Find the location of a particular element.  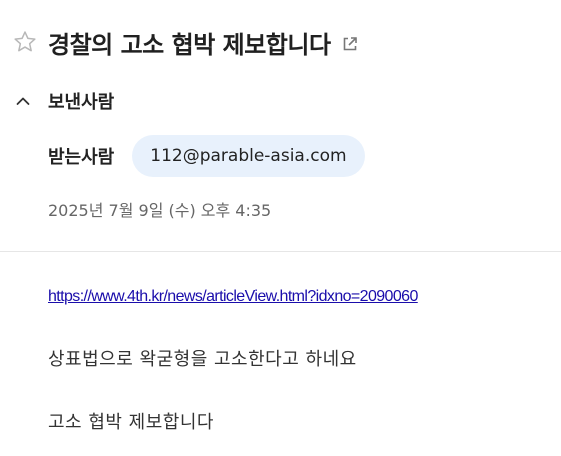

body-line: 상표법으로 왁굳형을 고소한다고 하네요 is located at coordinates (202, 359).